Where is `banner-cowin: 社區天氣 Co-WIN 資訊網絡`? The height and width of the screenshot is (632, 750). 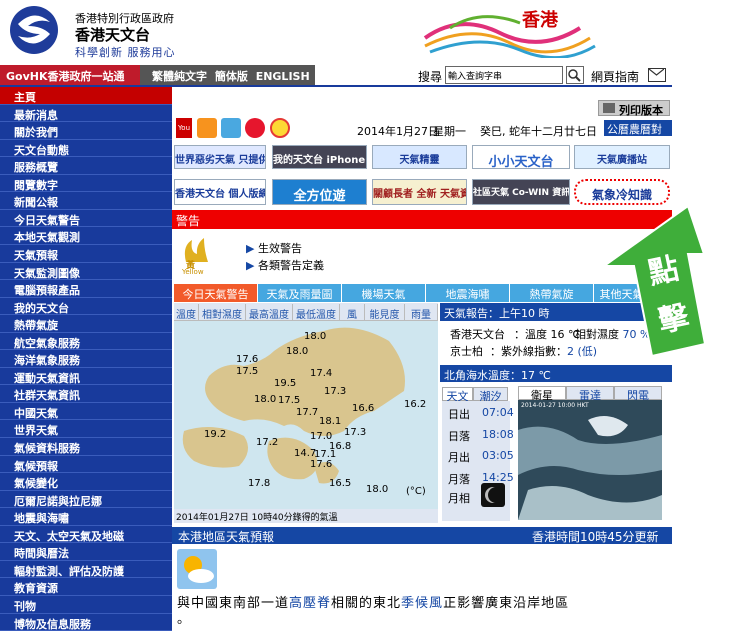 banner-cowin: 社區天氣 Co-WIN 資訊網絡 is located at coordinates (521, 192).